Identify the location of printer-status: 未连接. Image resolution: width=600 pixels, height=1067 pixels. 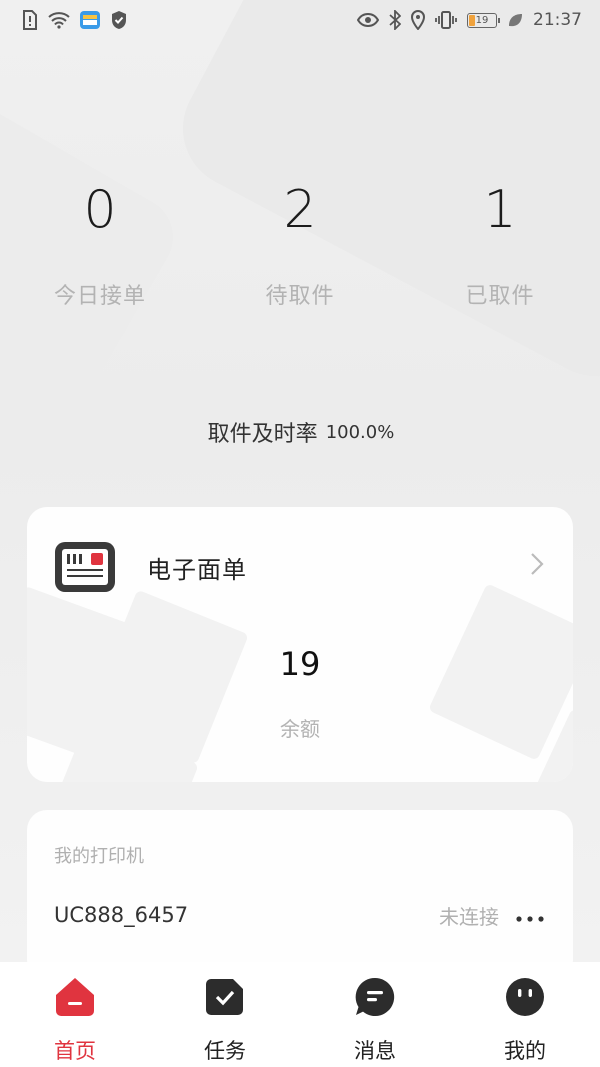
(469, 916).